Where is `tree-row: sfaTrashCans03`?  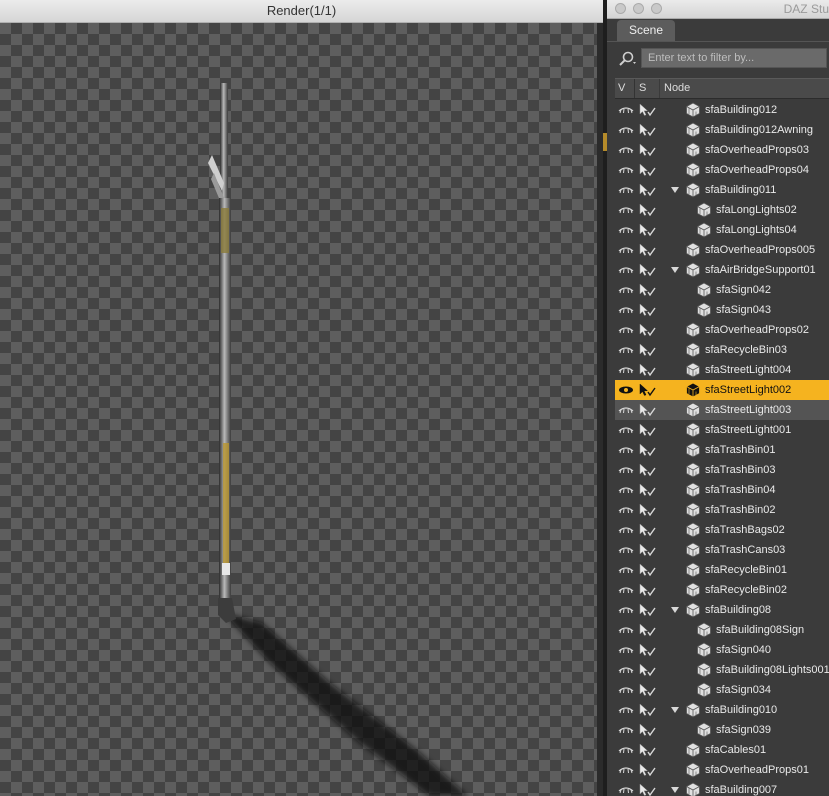
tree-row: sfaTrashCans03 is located at coordinates (722, 550).